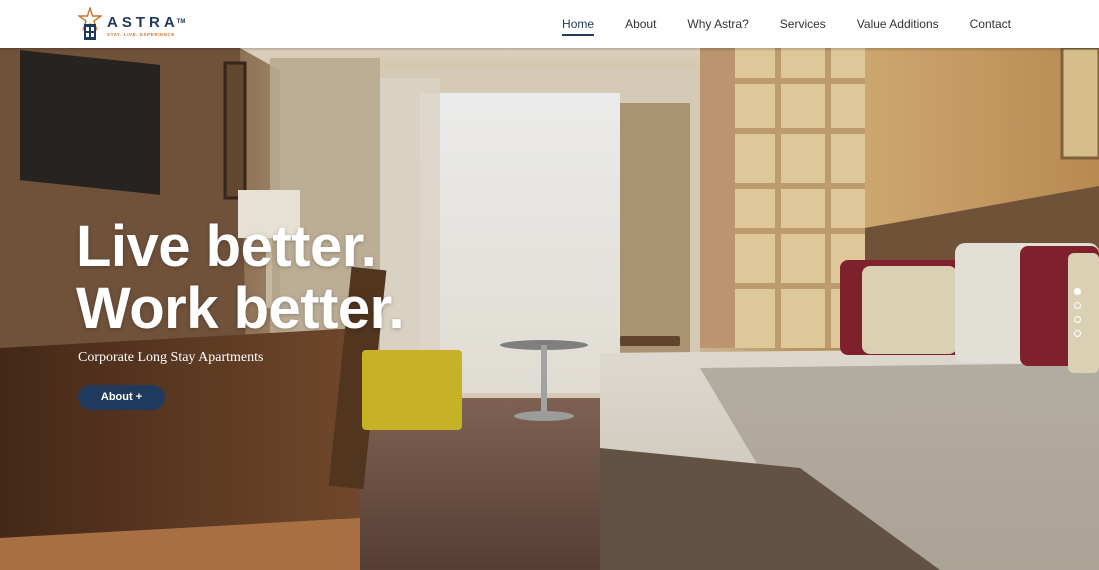 This screenshot has width=1099, height=570. What do you see at coordinates (578, 24) in the screenshot?
I see `nav-home: Home` at bounding box center [578, 24].